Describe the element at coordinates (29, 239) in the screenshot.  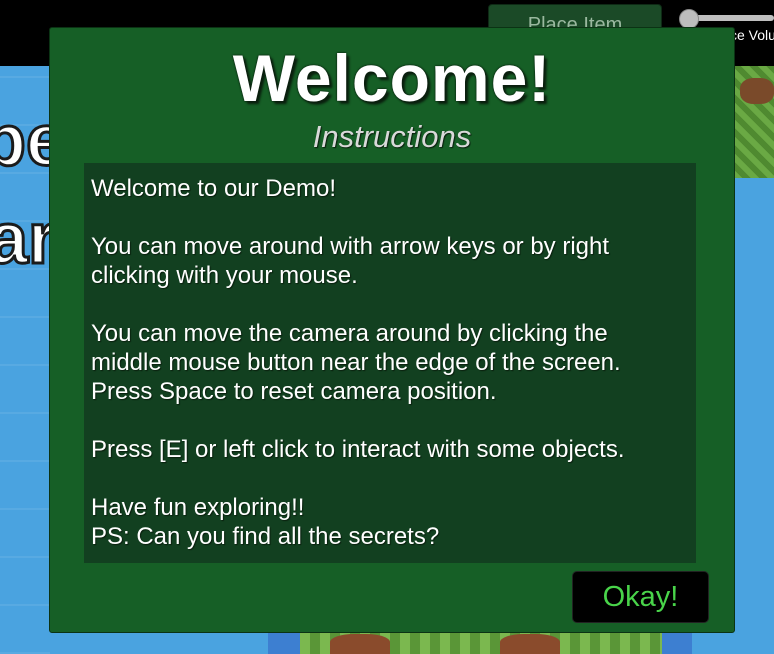
I see `background-title-line2: ar` at that location.